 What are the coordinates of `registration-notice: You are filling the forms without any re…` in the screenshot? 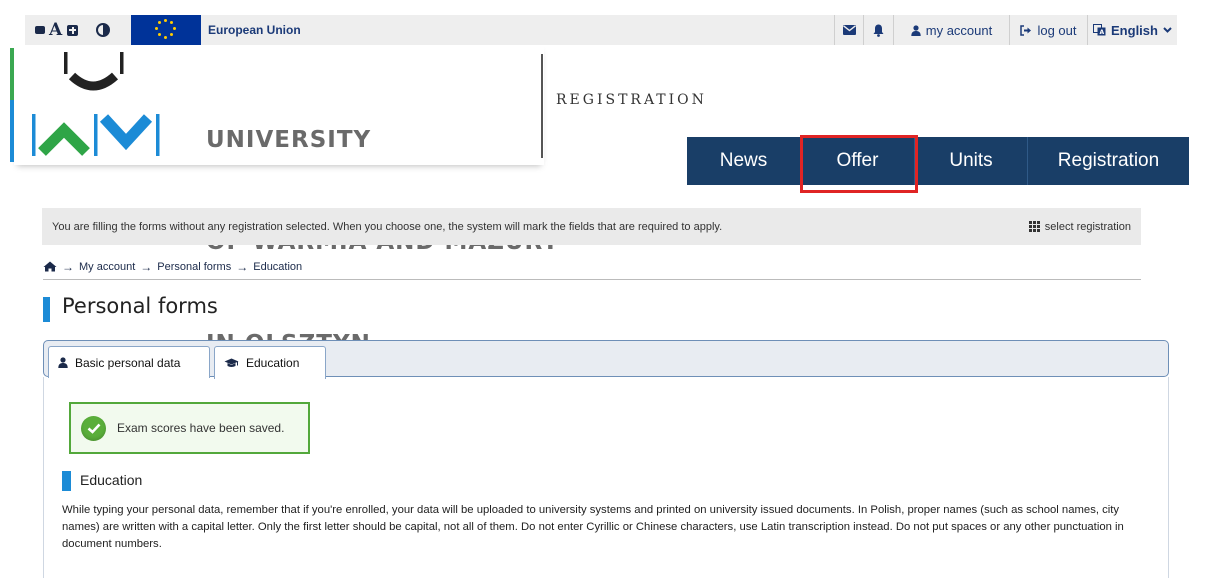 It's located at (591, 226).